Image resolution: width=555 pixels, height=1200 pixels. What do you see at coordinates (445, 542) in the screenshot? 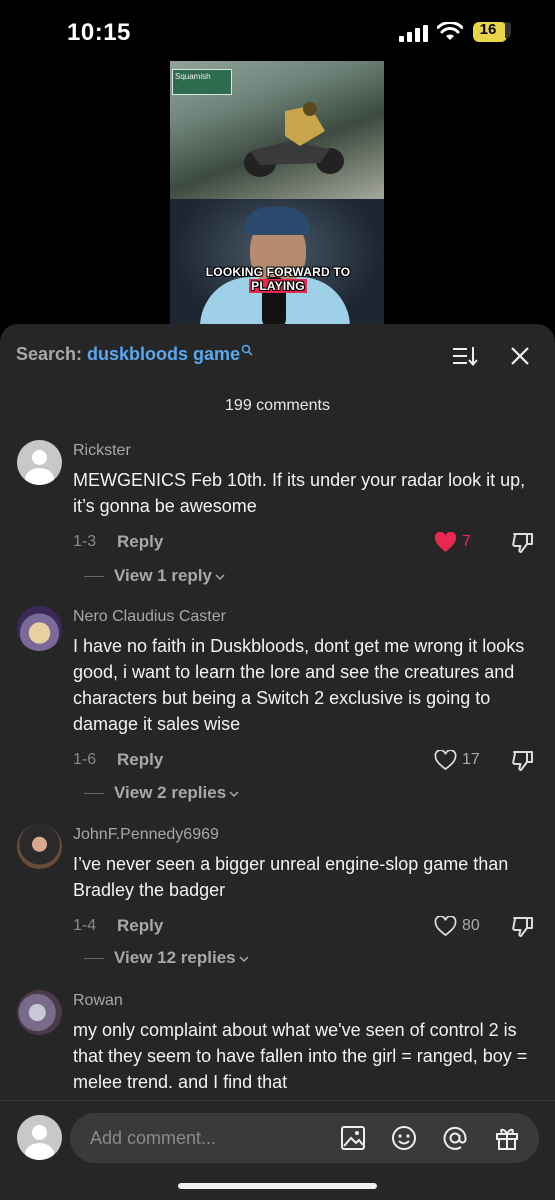
I see `heart-filled-icon` at bounding box center [445, 542].